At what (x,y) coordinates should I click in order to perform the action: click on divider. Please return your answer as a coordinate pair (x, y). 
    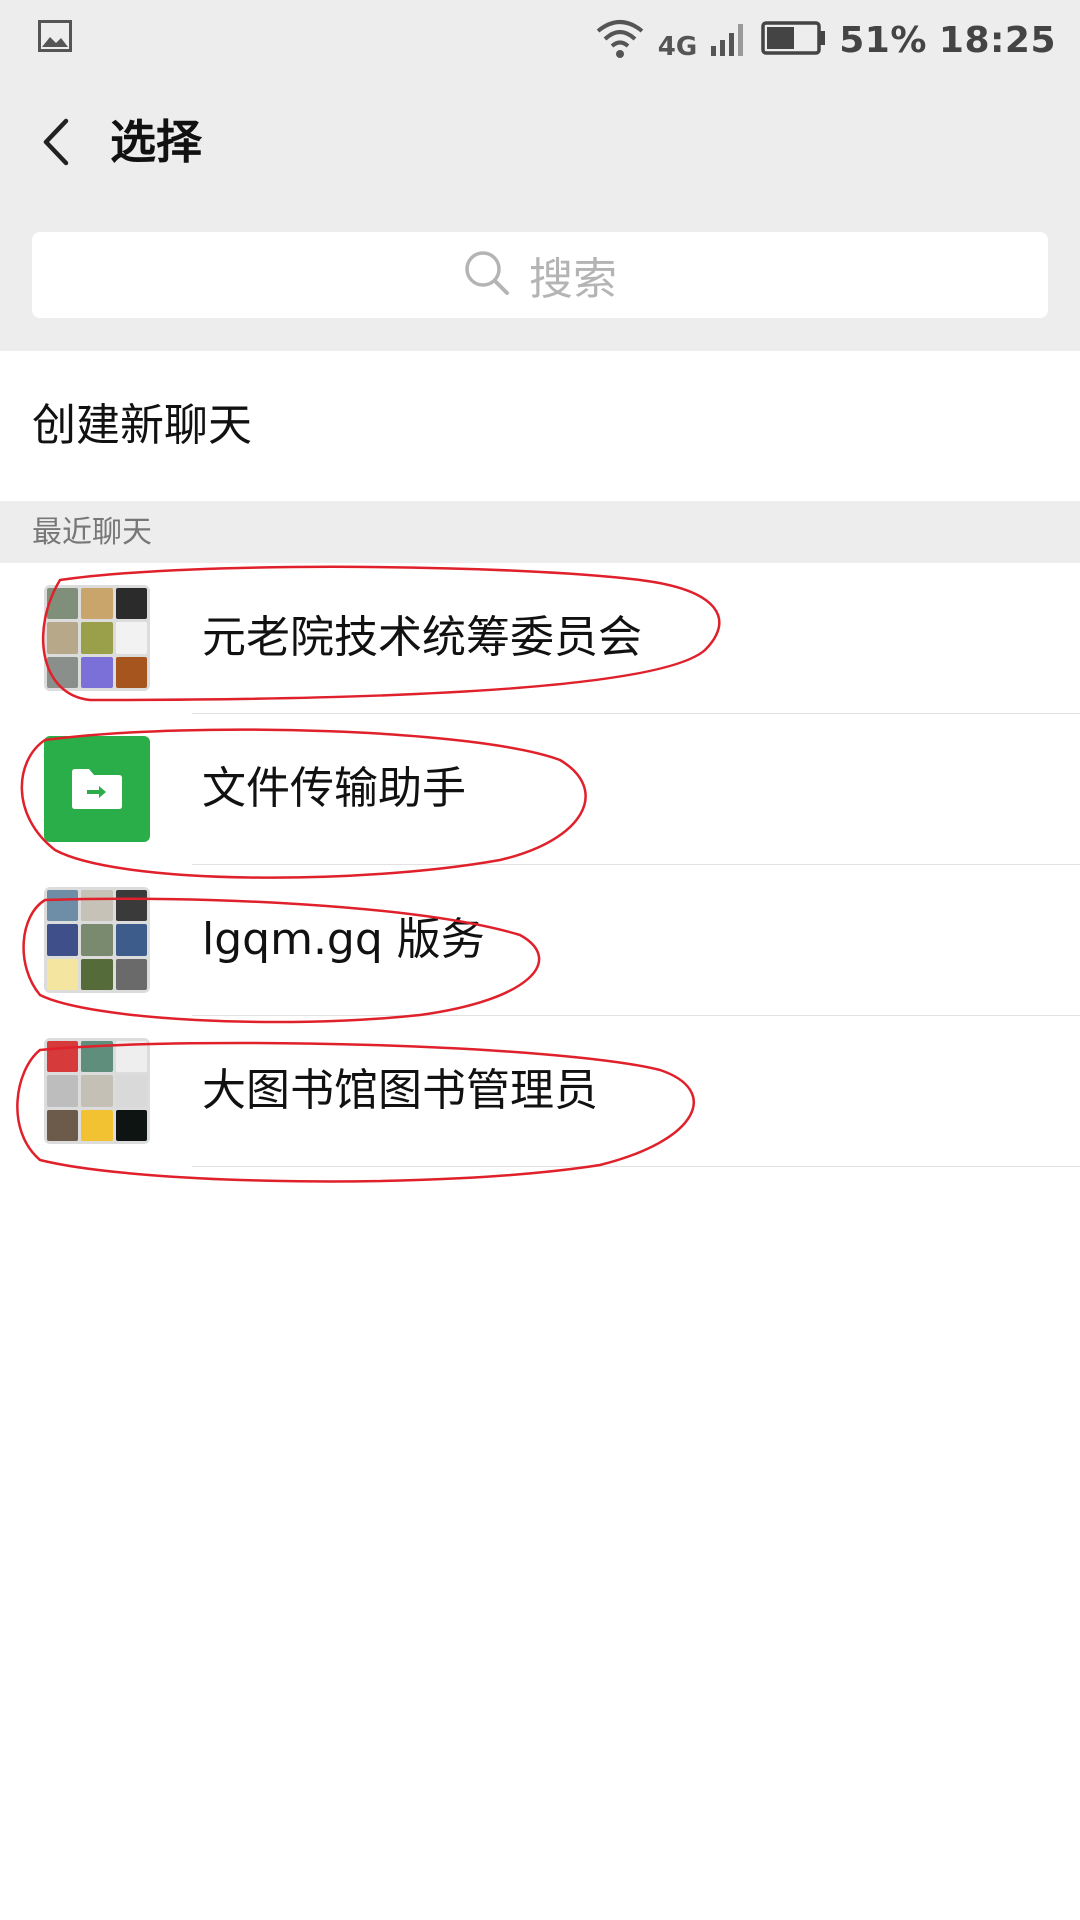
    Looking at the image, I should click on (636, 1166).